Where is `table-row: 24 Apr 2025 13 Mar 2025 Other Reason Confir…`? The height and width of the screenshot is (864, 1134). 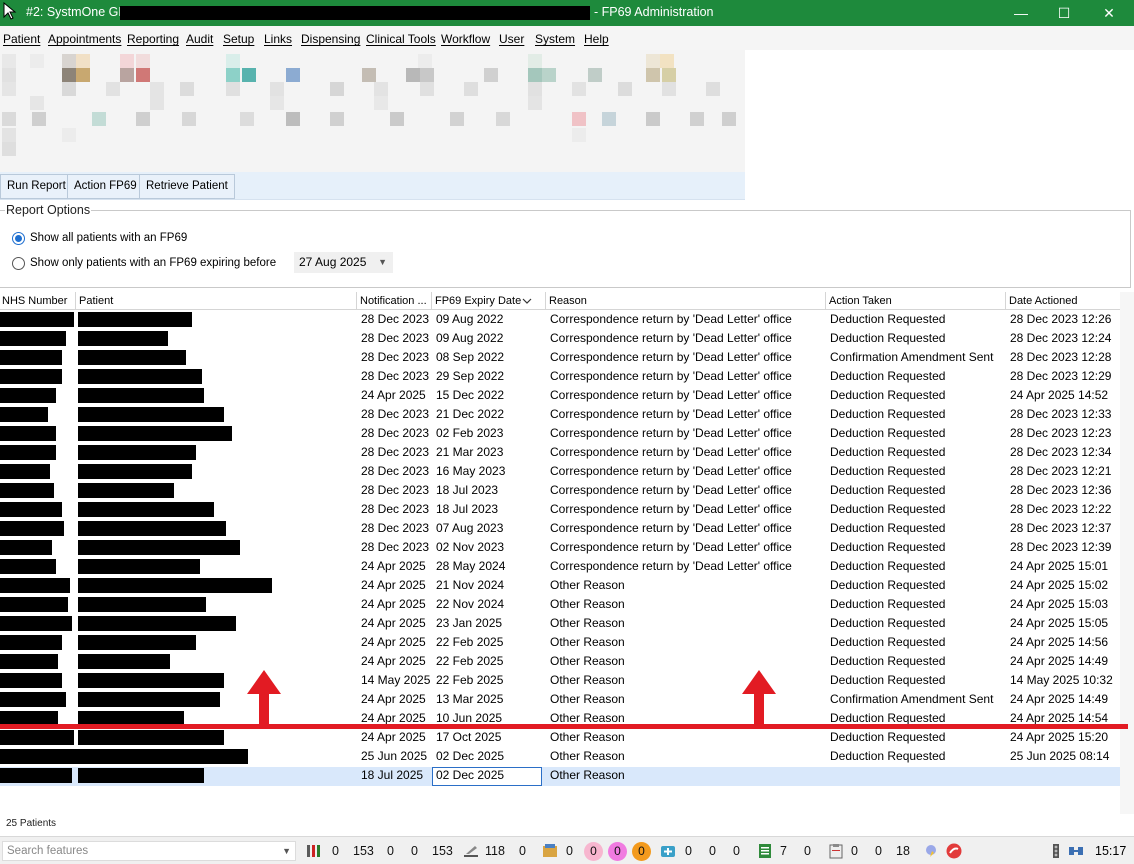 table-row: 24 Apr 2025 13 Mar 2025 Other Reason Confir… is located at coordinates (560, 700).